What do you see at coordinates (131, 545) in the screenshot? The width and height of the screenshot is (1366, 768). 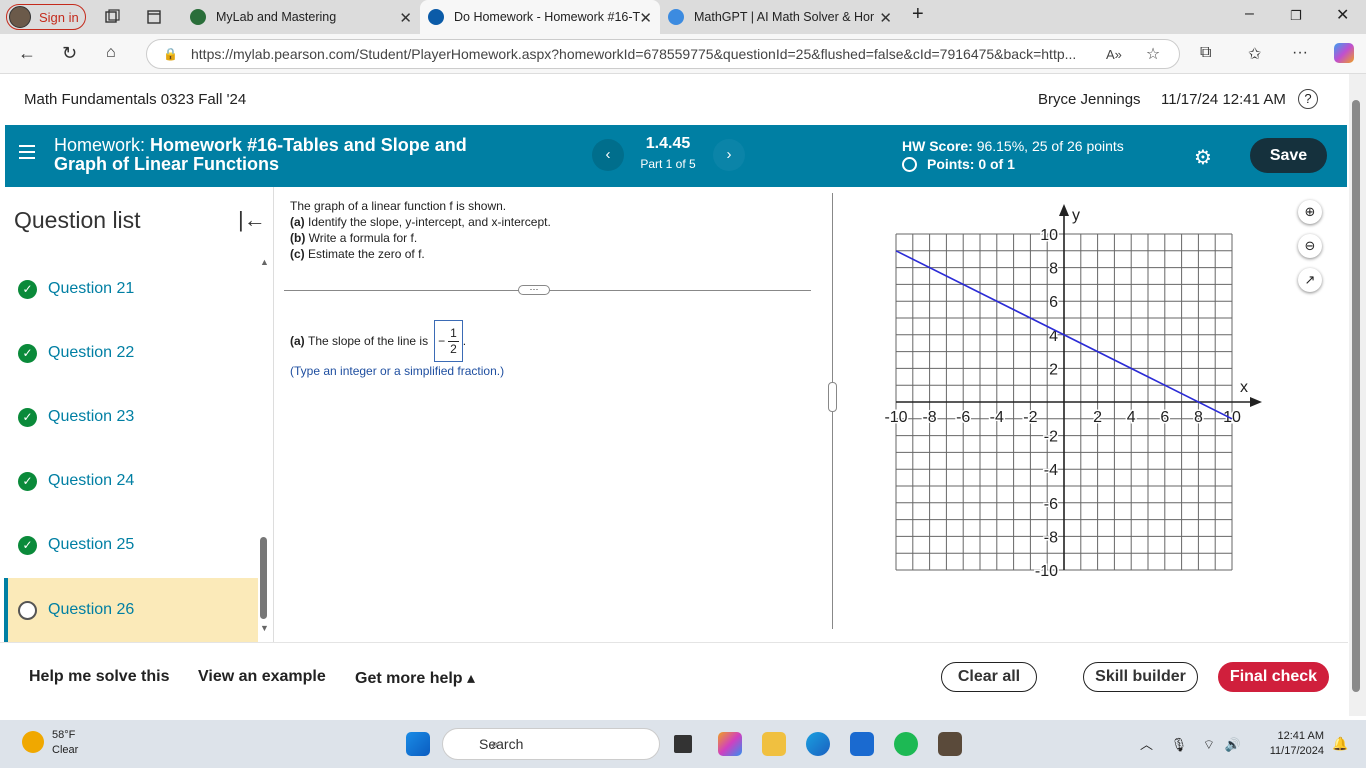 I see `question-item-25: ✓ Question 25` at bounding box center [131, 545].